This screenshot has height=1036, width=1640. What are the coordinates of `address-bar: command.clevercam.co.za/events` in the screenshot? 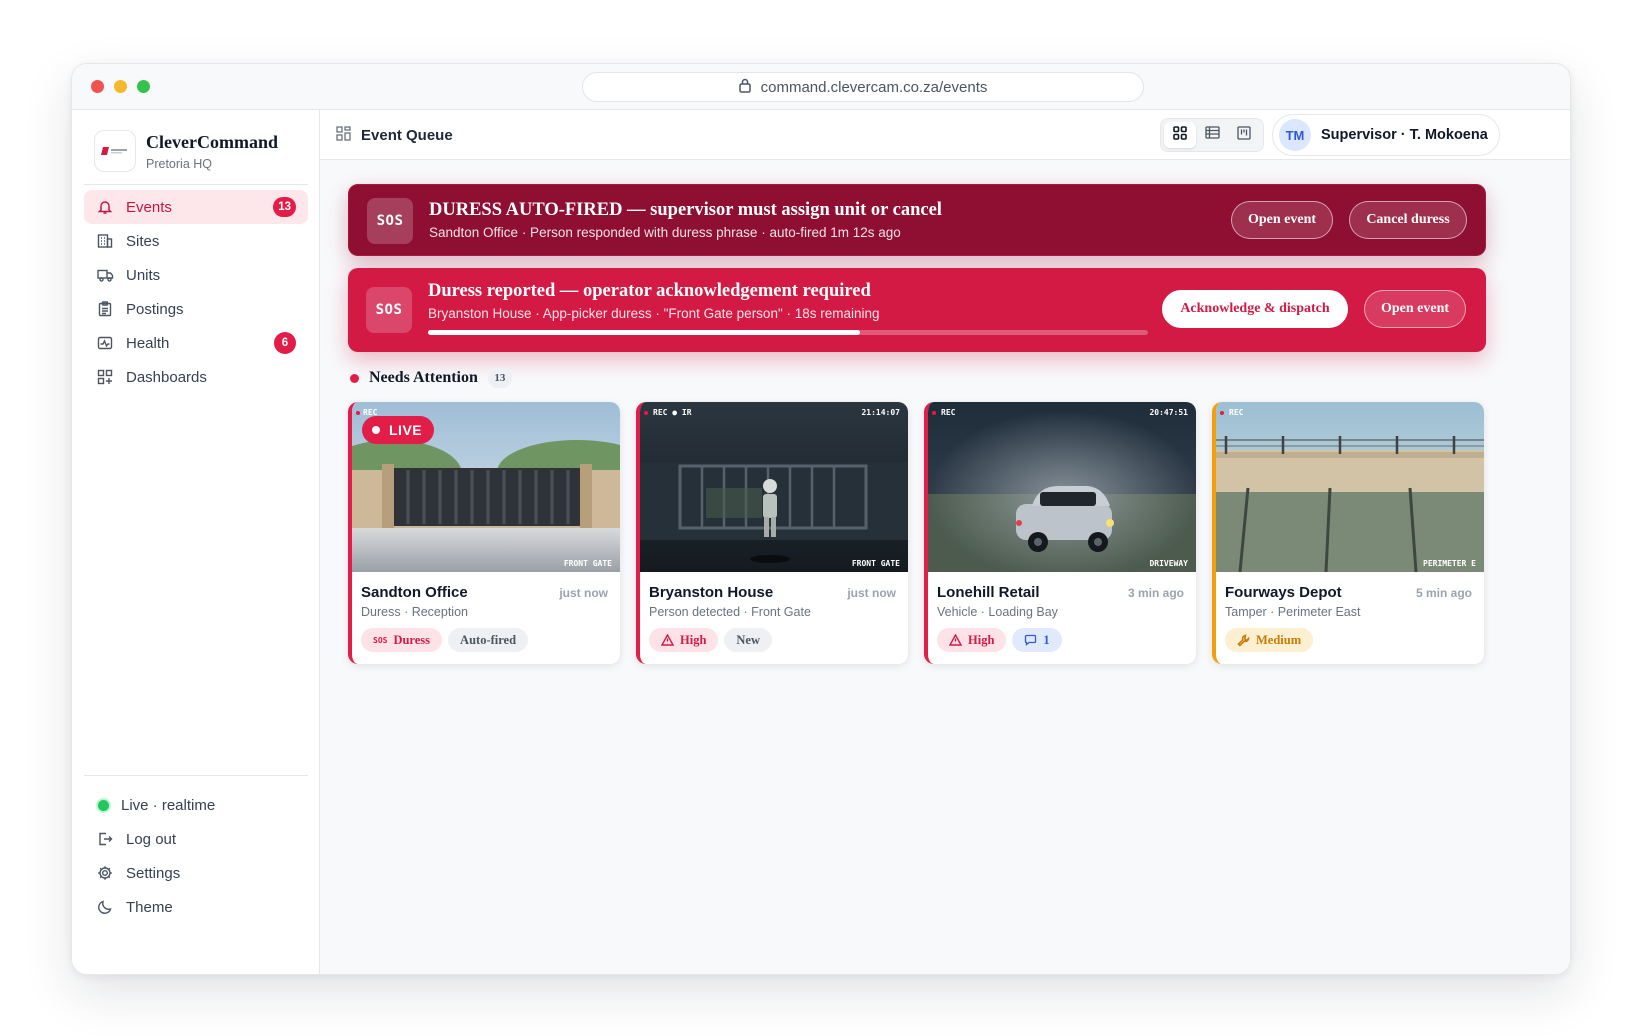 It's located at (863, 87).